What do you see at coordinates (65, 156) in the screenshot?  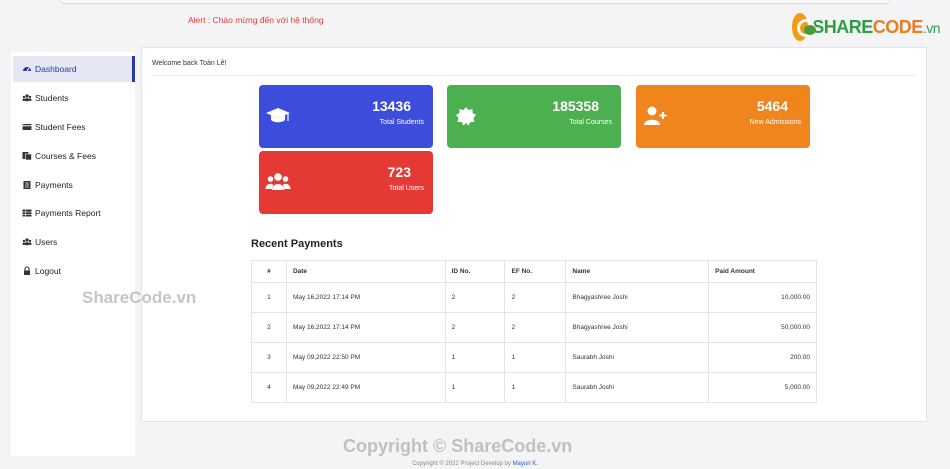 I see `sidebar-item-label: Courses & Fees` at bounding box center [65, 156].